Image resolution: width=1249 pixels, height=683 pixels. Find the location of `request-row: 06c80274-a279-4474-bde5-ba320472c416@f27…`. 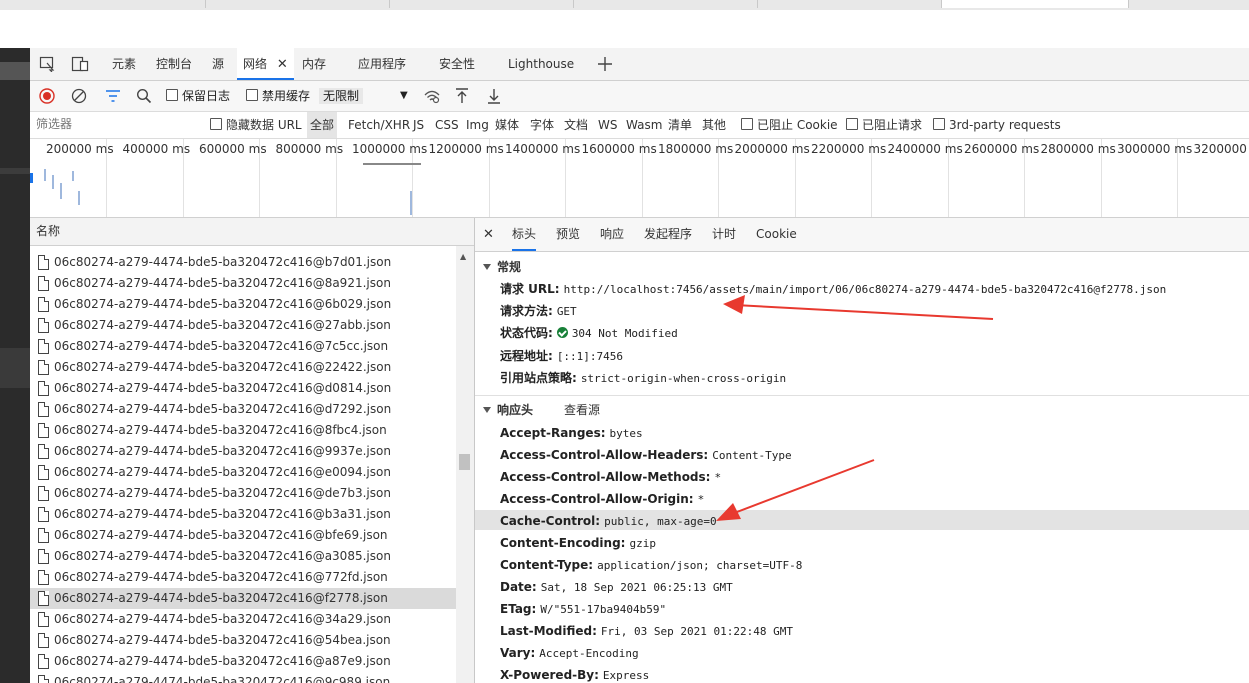

request-row: 06c80274-a279-4474-bde5-ba320472c416@f27… is located at coordinates (243, 598).